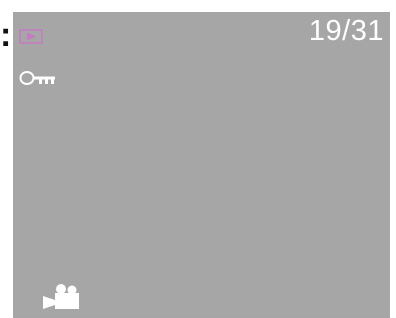 This screenshot has height=318, width=396. I want to click on video-camera-icon, so click(61, 296).